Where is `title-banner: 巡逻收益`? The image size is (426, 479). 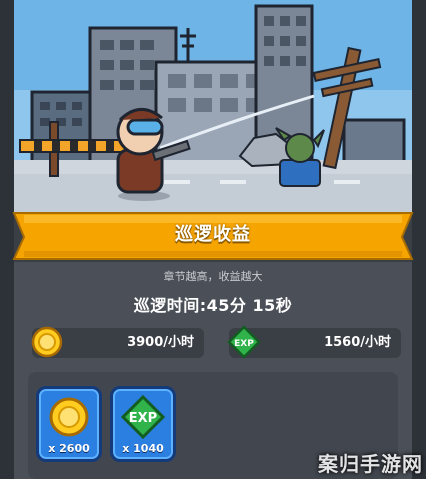
title-banner: 巡逻收益 is located at coordinates (213, 236).